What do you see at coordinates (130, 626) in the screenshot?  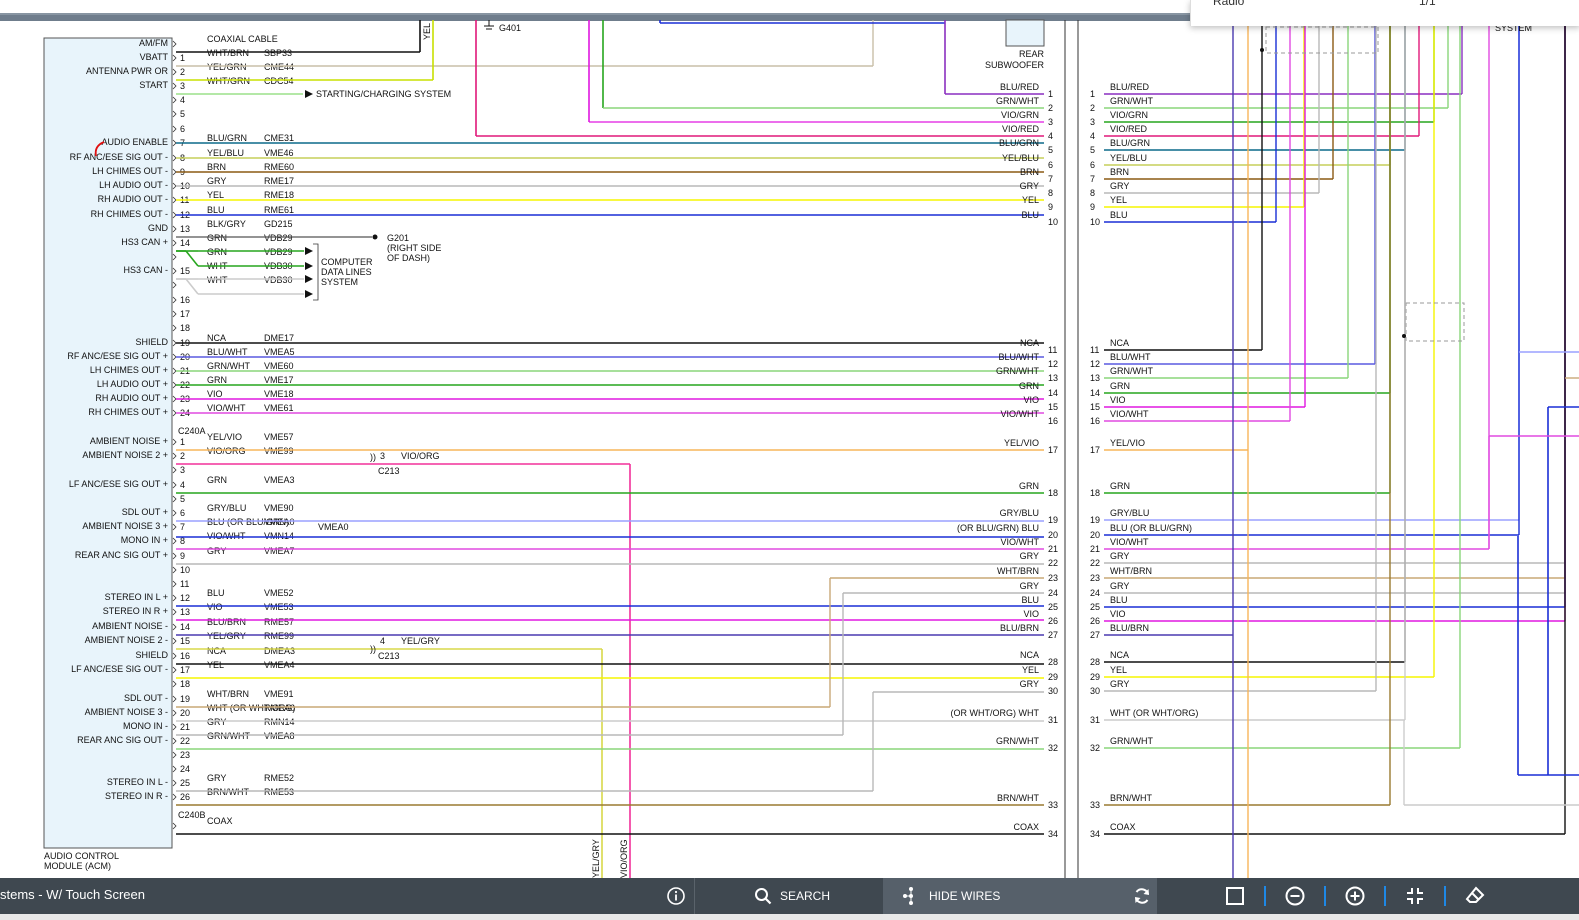 I see `conn-b-function-label-13: AMBIENT NOISE -` at bounding box center [130, 626].